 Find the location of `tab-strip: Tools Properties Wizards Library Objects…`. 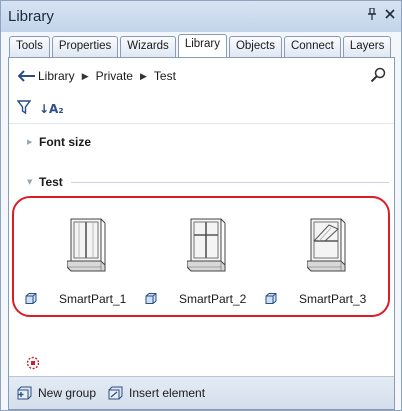

tab-strip: Tools Properties Wizards Library Objects… is located at coordinates (201, 45).